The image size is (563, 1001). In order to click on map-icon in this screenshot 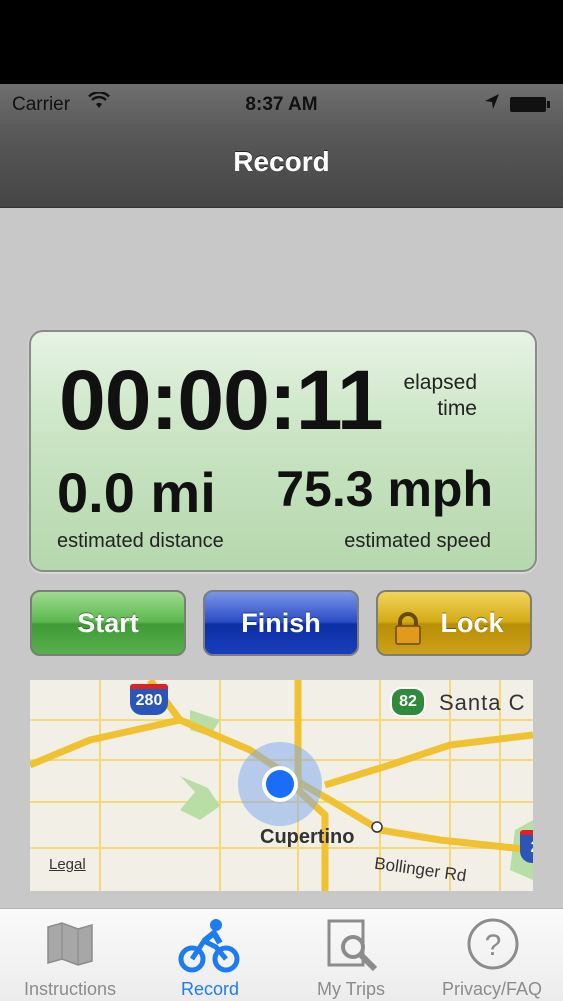, I will do `click(70, 945)`.